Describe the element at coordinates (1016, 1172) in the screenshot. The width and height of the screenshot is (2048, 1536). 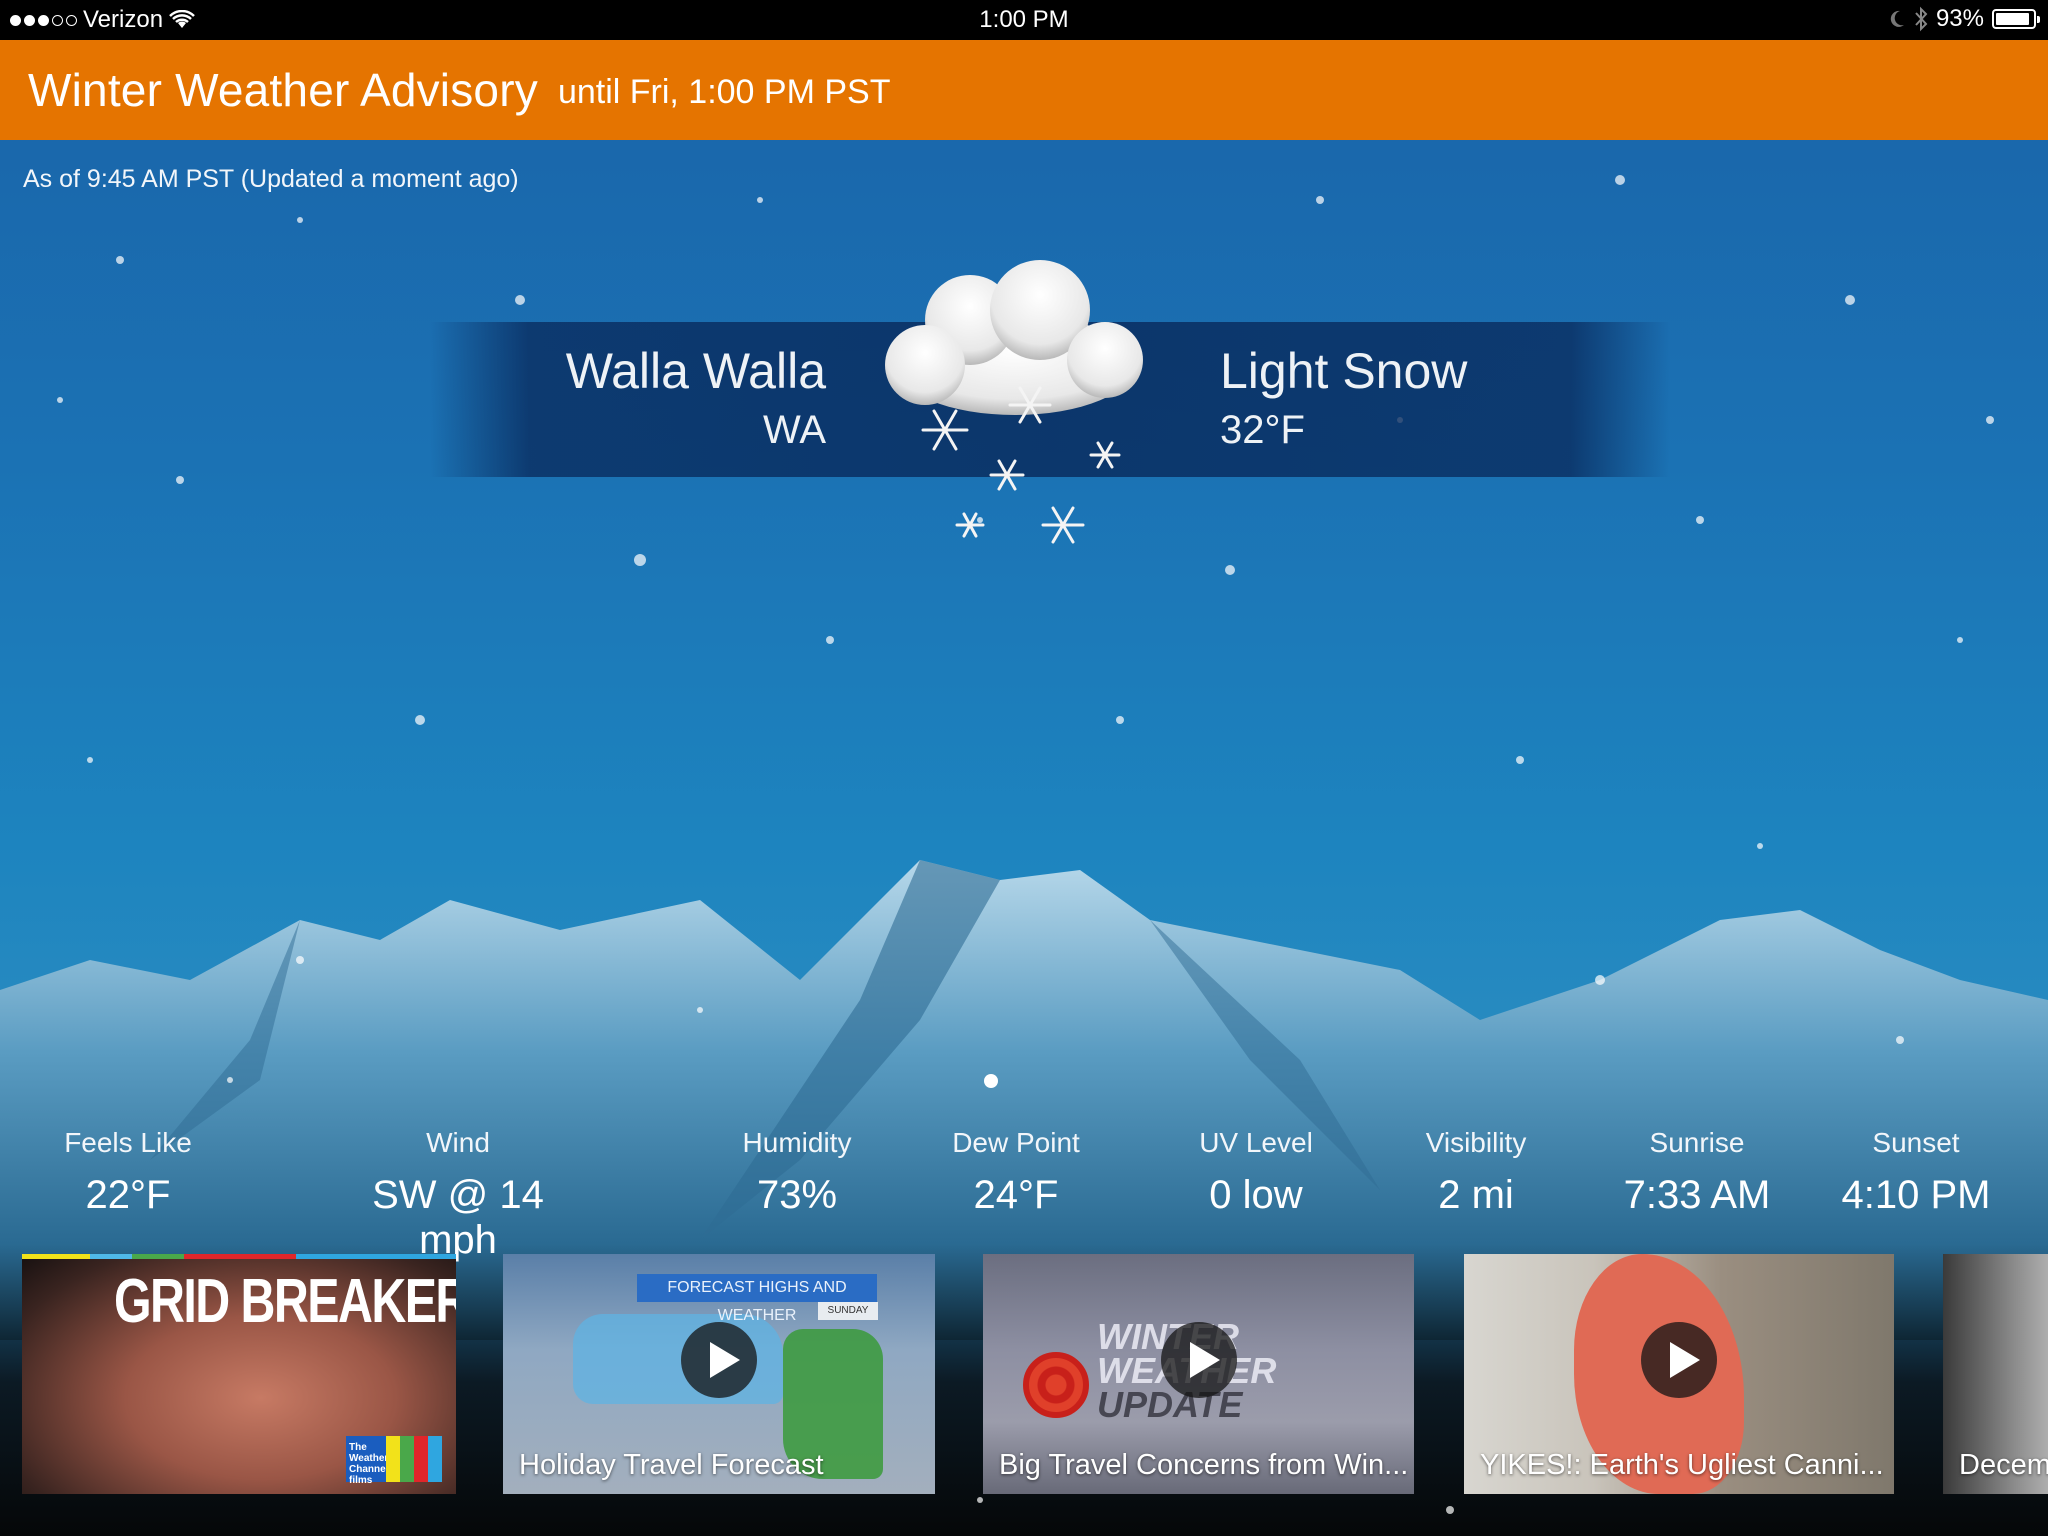
I see `stat-dew-point: Dew Point 24°F` at that location.